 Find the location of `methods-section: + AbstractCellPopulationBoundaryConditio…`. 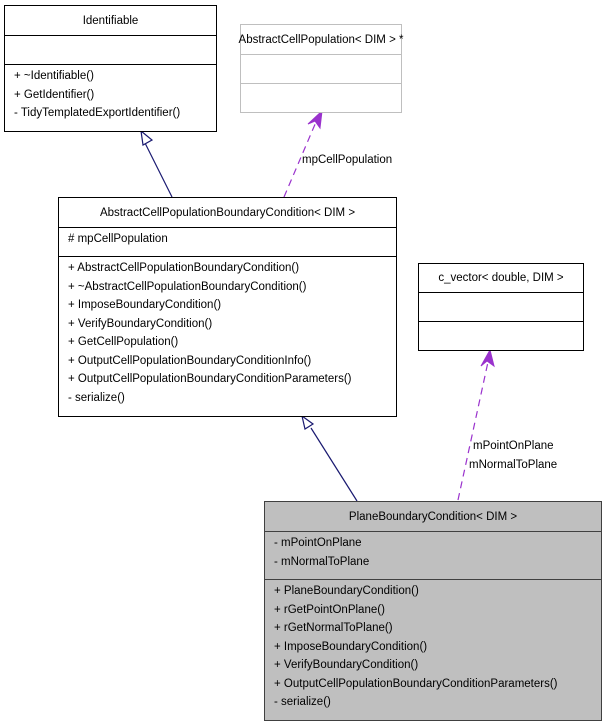

methods-section: + AbstractCellPopulationBoundaryConditio… is located at coordinates (227, 331).